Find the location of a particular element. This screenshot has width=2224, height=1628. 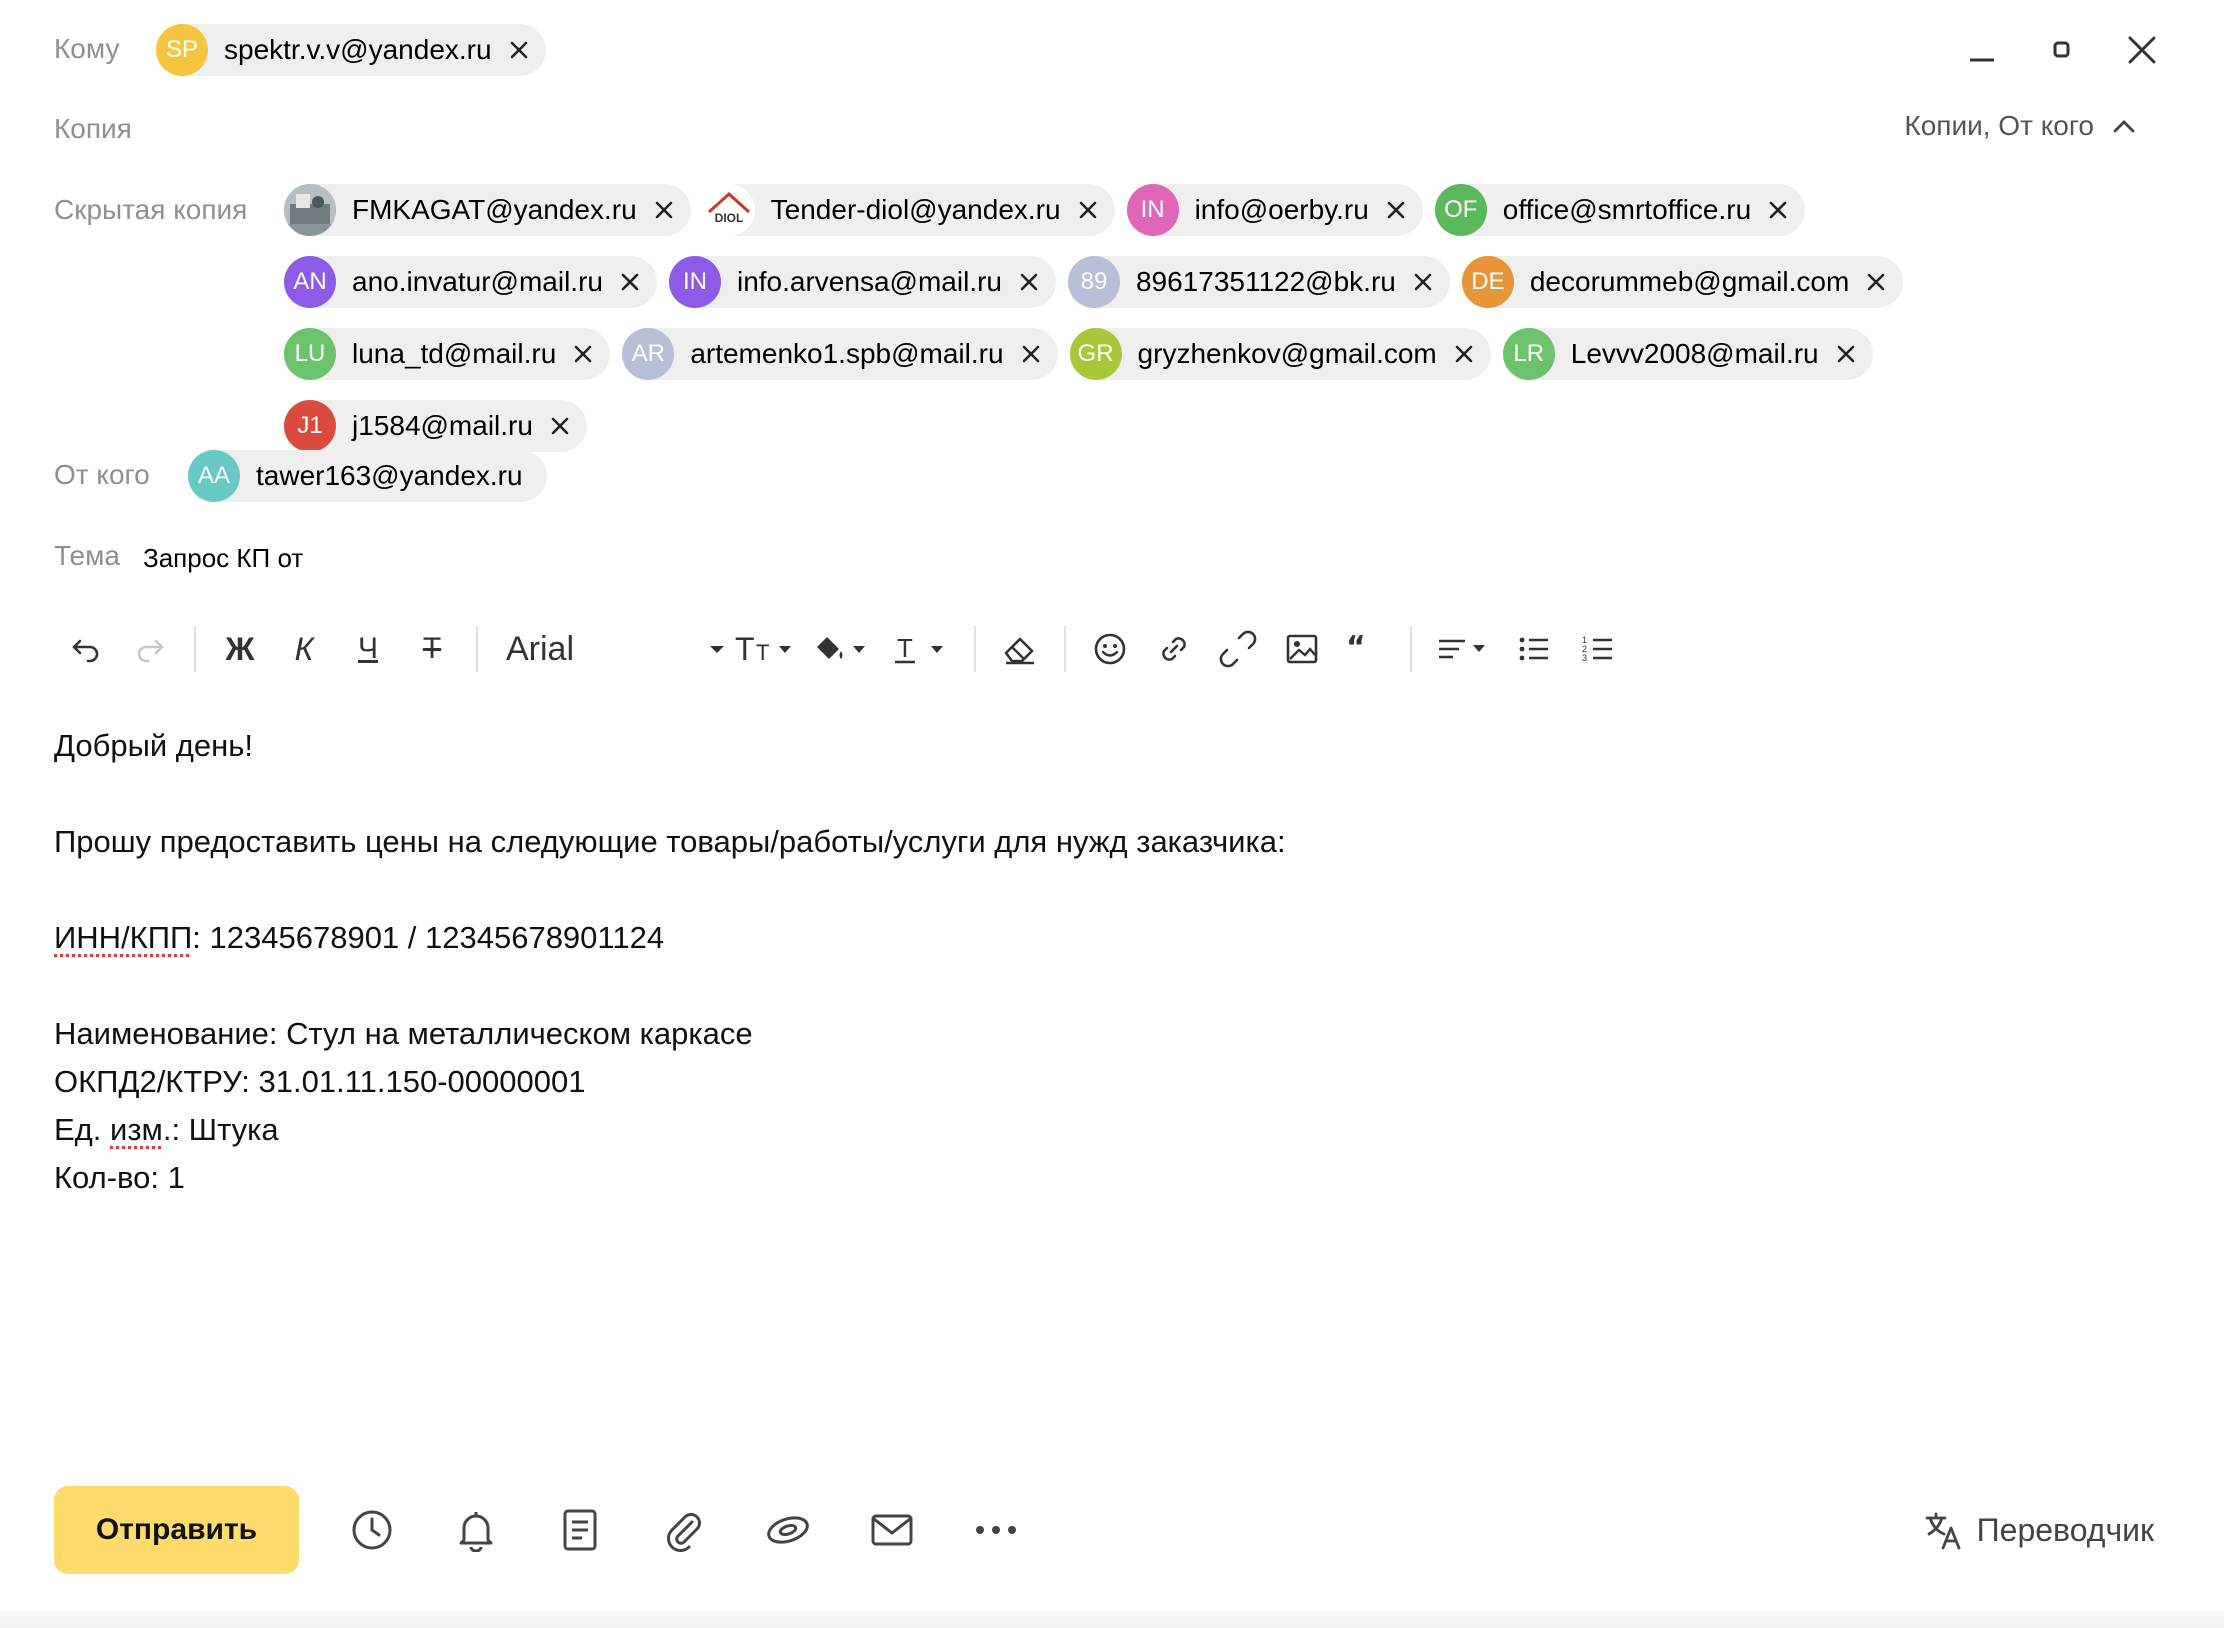

formatting-toolbar: Ж К Ч Т Arial TT T “ „ 1 2 3 is located at coordinates (842, 649).